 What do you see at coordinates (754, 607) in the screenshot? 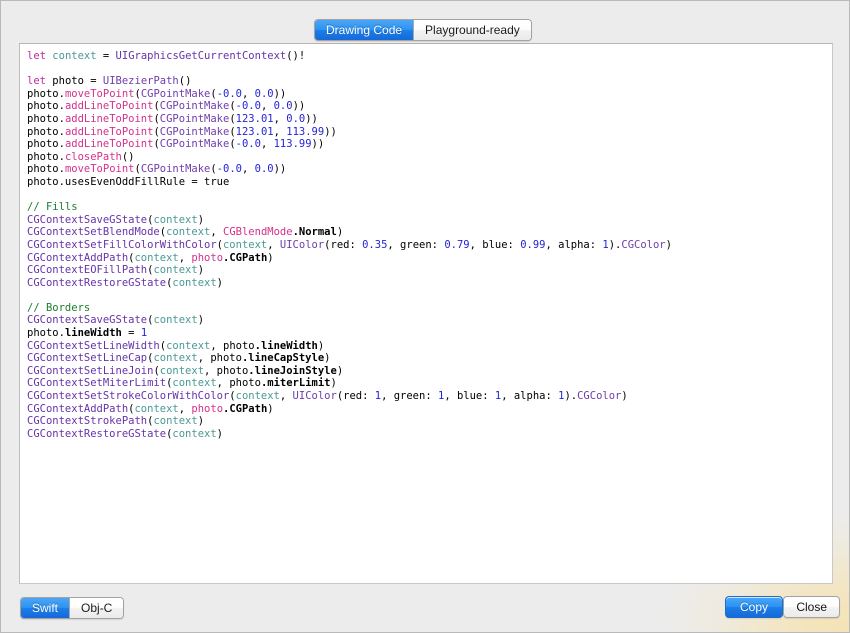
I see `copy-button: Copy` at bounding box center [754, 607].